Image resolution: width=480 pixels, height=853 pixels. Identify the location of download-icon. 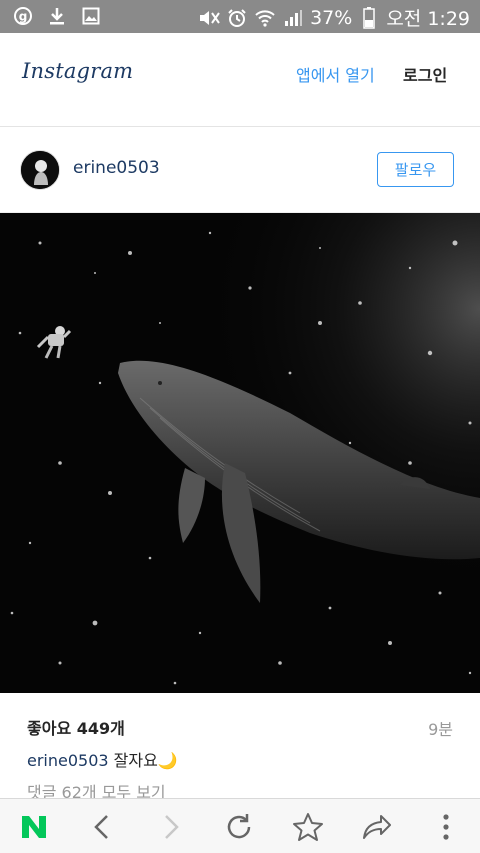
(57, 16).